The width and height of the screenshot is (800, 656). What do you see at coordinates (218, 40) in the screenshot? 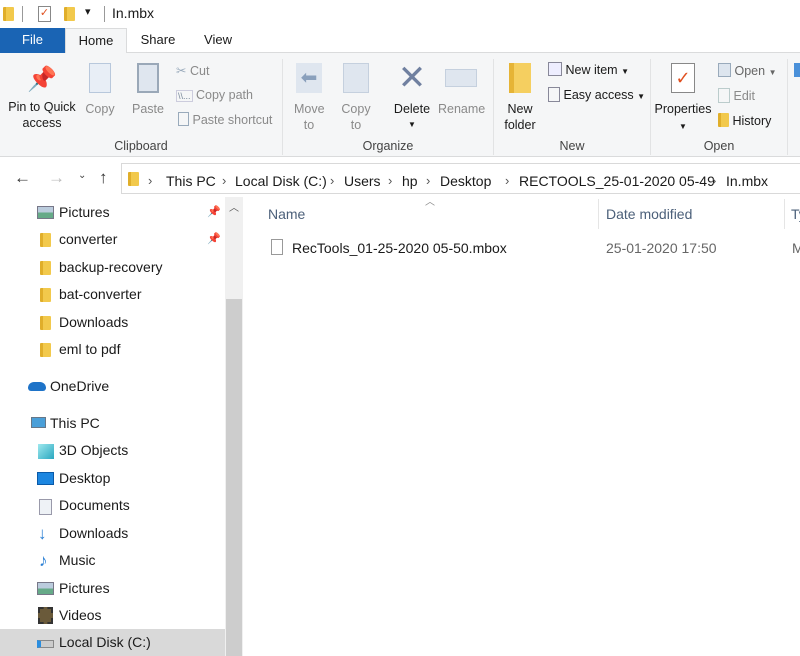
I see `tab-view: View` at bounding box center [218, 40].